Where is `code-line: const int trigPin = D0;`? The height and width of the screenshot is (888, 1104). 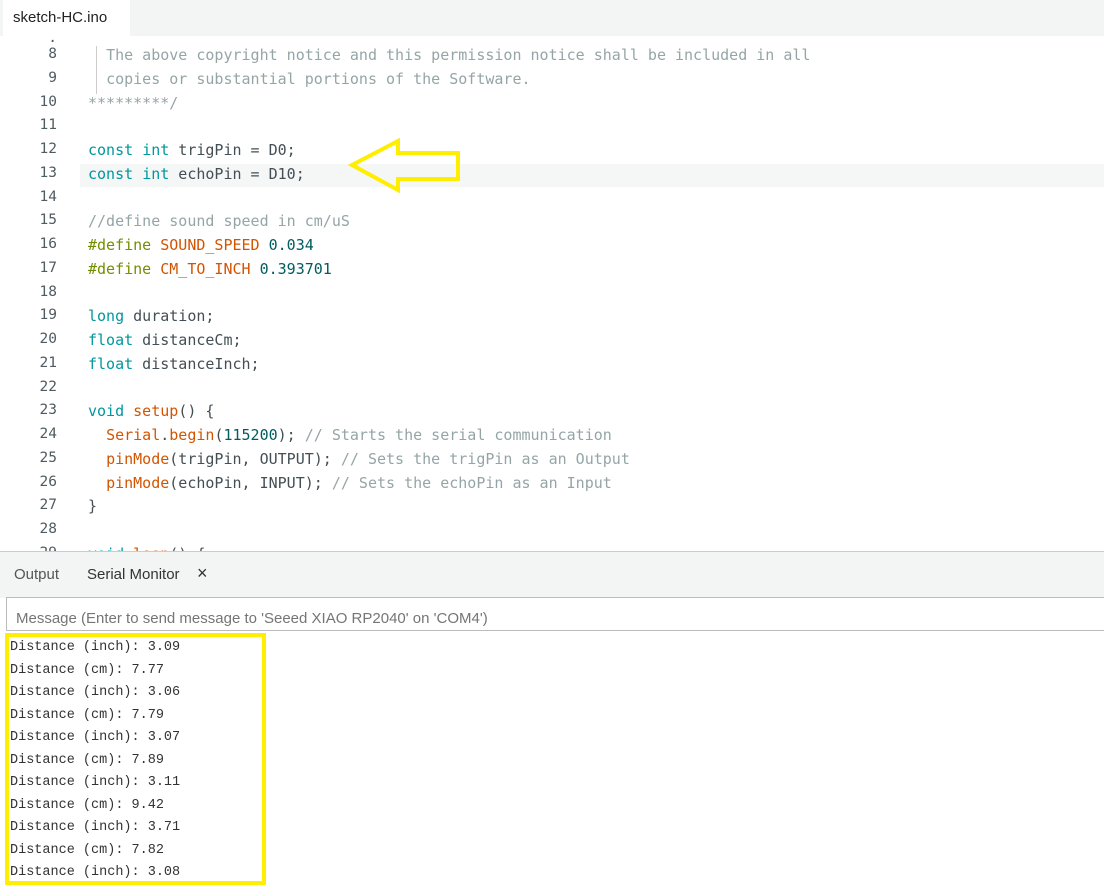
code-line: const int trigPin = D0; is located at coordinates (192, 150).